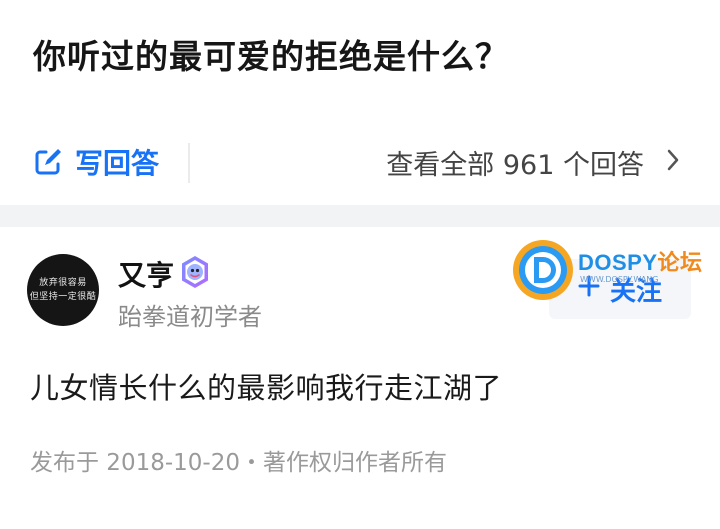  Describe the element at coordinates (266, 386) in the screenshot. I see `answer-content: 儿女情长什么的最影响我行走江湖了` at that location.